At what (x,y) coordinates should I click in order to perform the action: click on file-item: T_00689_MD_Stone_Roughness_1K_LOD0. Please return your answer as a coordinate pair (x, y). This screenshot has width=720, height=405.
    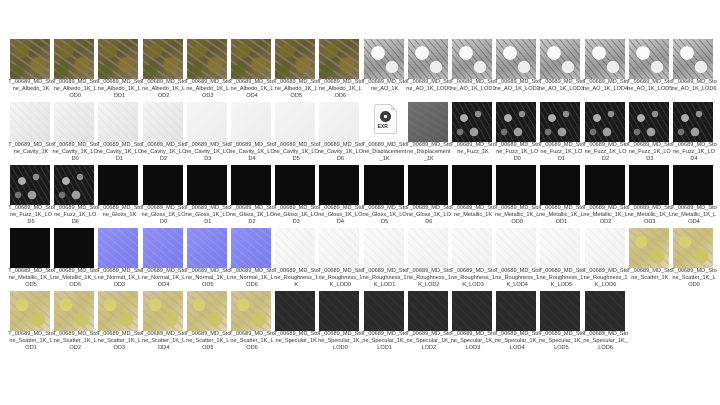
    Looking at the image, I should click on (340, 258).